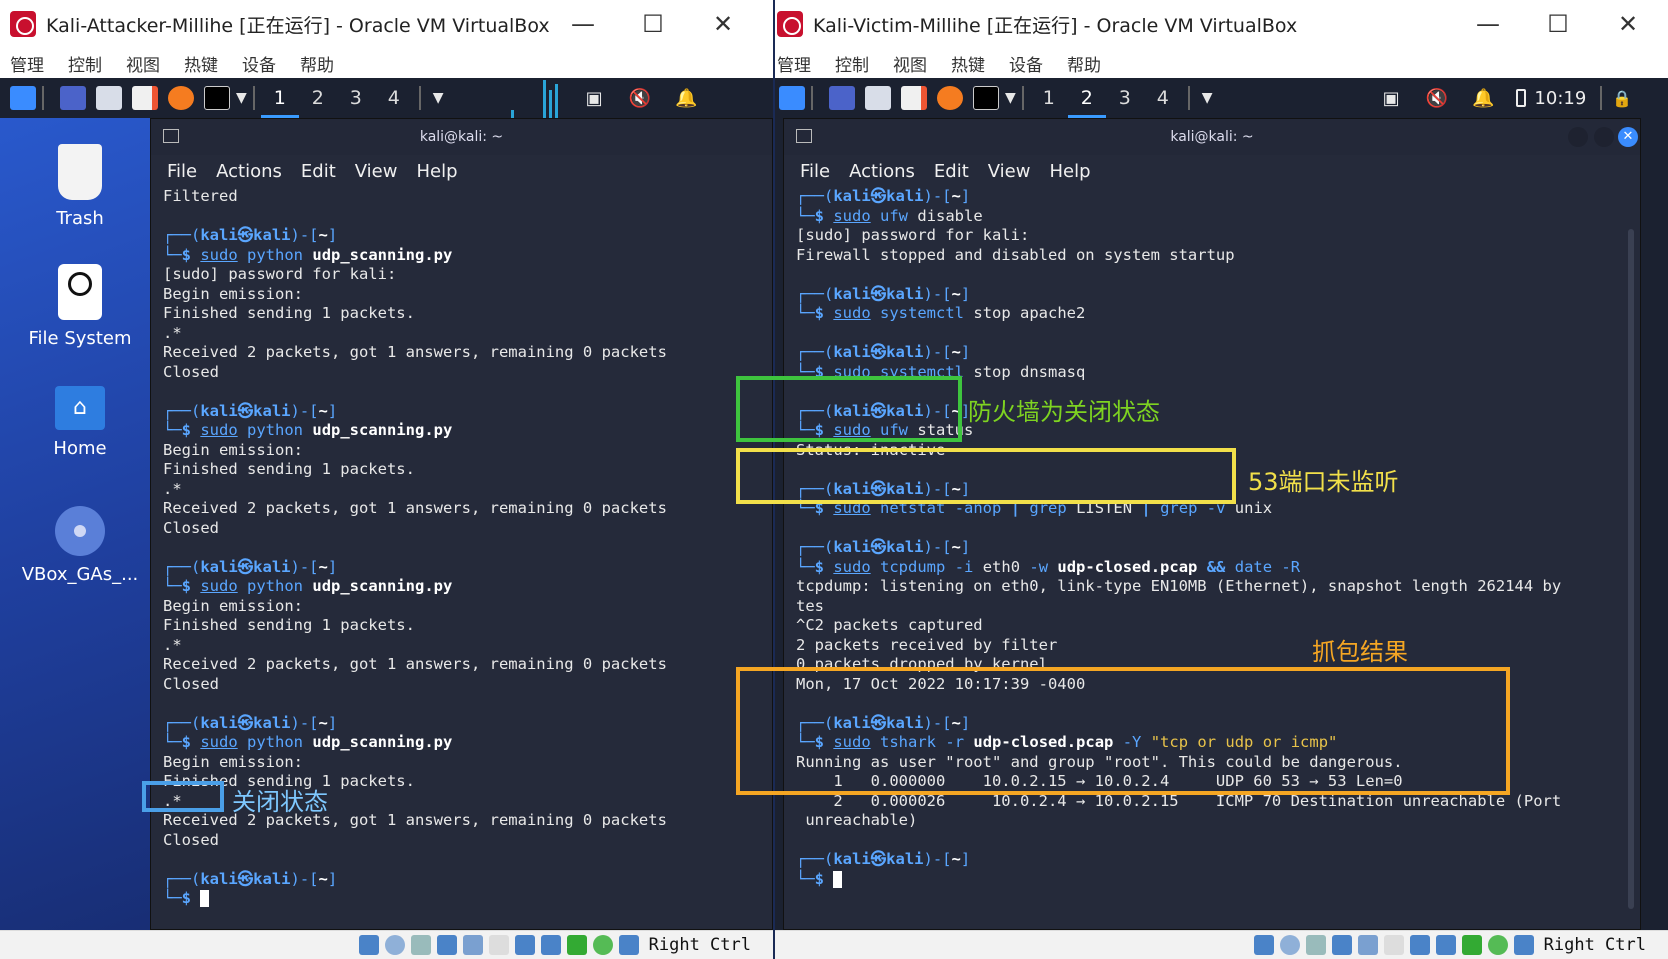 The height and width of the screenshot is (959, 1668). Describe the element at coordinates (1622, 98) in the screenshot. I see `lock-screen-icon: 🔒` at that location.